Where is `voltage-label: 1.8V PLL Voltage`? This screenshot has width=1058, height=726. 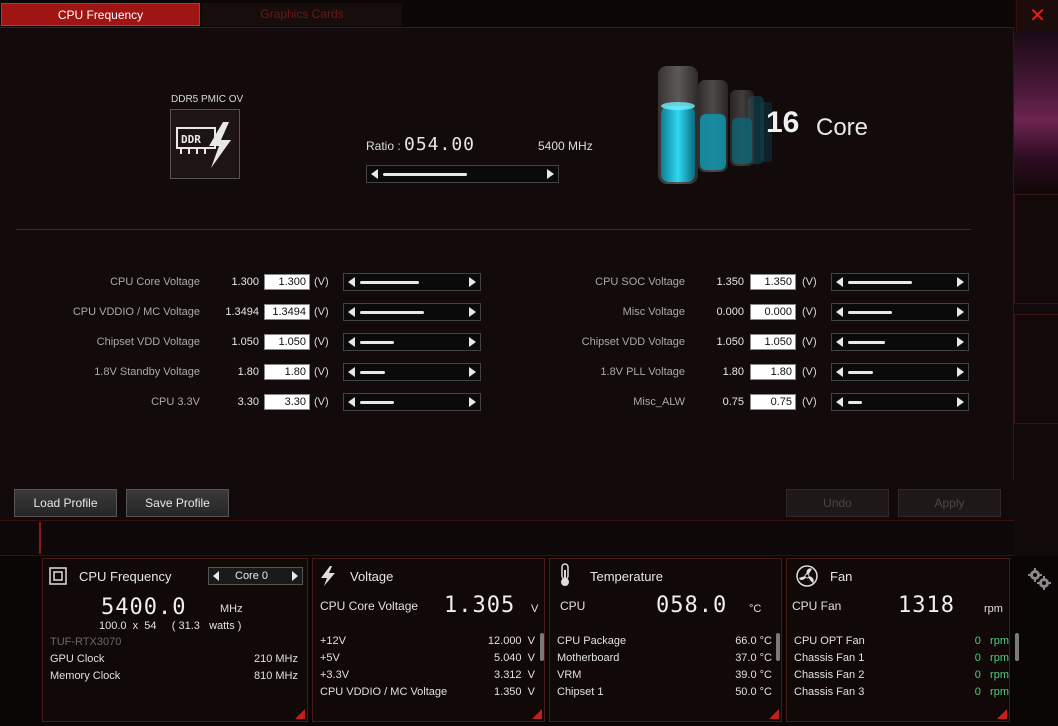
voltage-label: 1.8V PLL Voltage is located at coordinates (642, 372).